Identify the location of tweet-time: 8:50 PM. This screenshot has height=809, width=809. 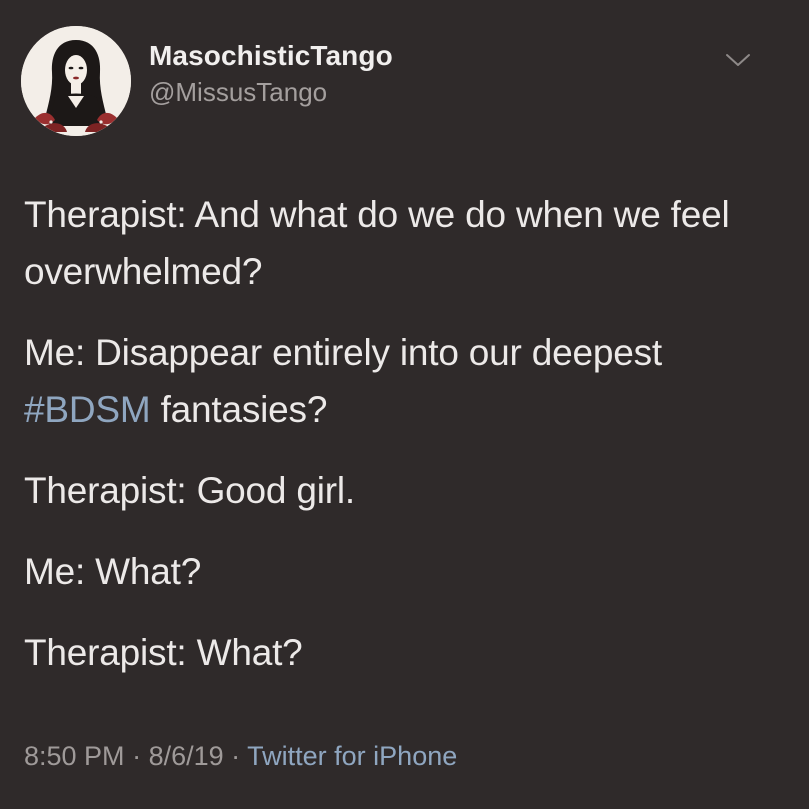
(74, 756).